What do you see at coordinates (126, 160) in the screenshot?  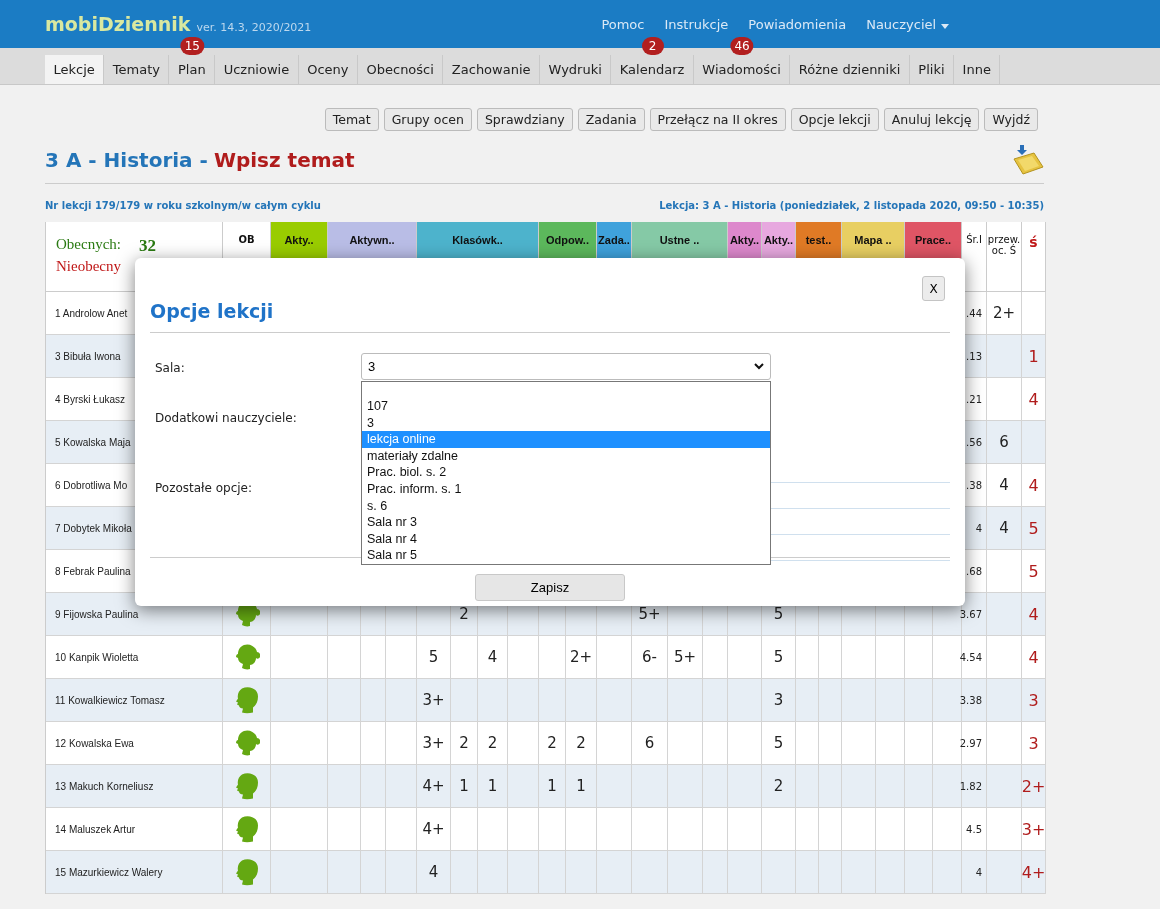 I see `lesson-title: 3 A - Historia -` at bounding box center [126, 160].